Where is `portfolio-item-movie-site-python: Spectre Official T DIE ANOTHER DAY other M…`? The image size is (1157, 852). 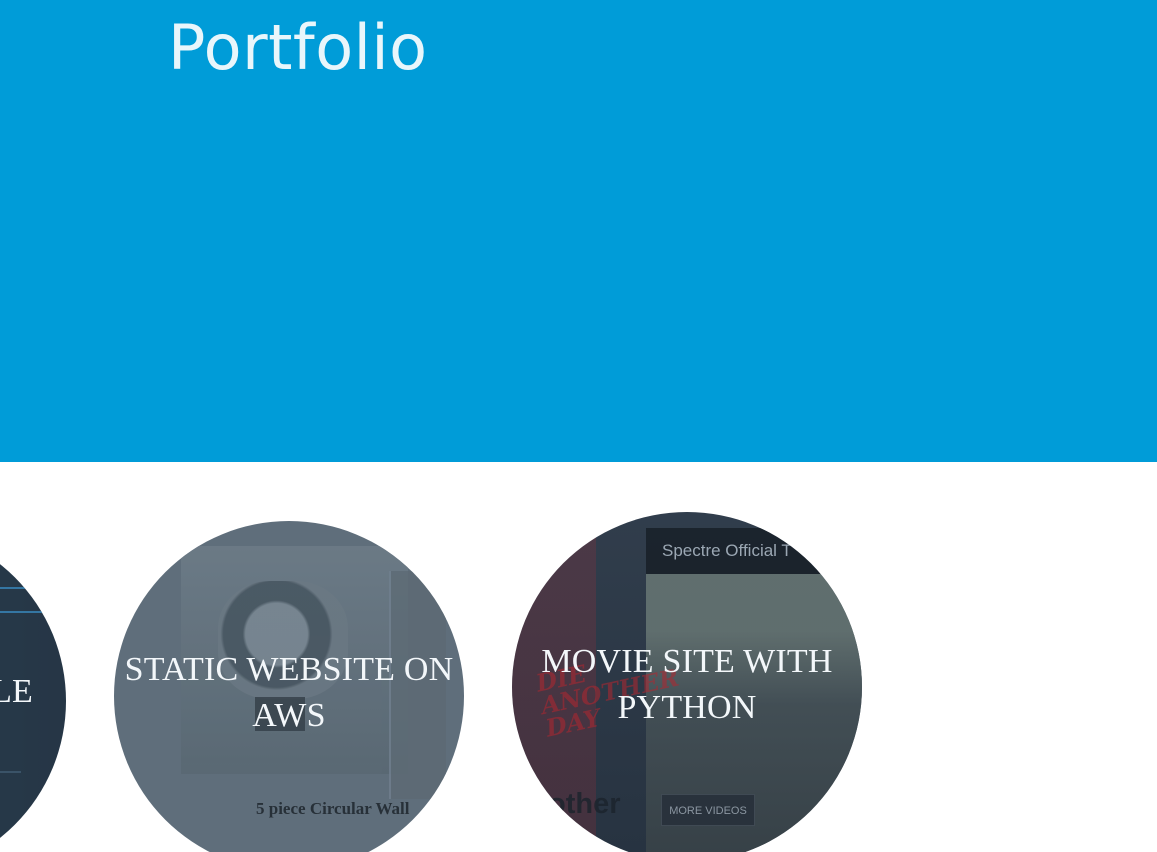
portfolio-item-movie-site-python: Spectre Official T DIE ANOTHER DAY other M… is located at coordinates (687, 682).